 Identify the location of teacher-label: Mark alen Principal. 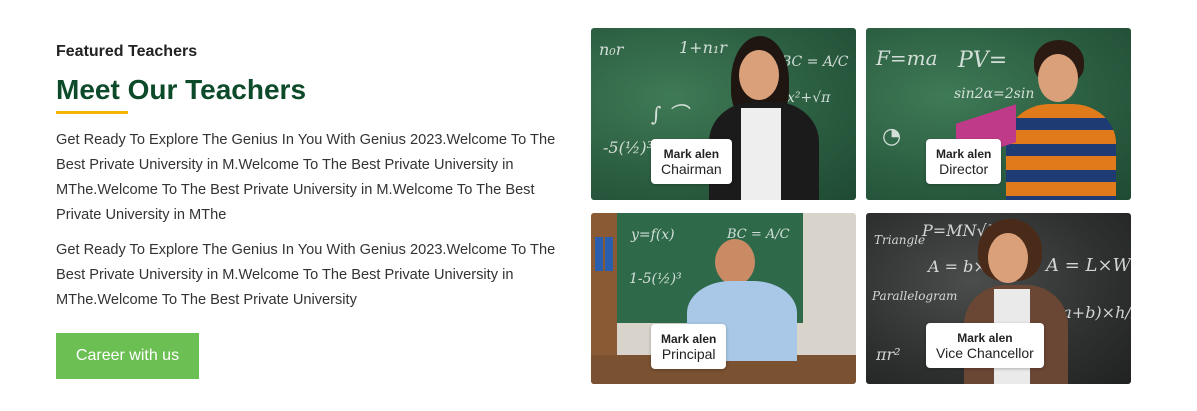
(689, 346).